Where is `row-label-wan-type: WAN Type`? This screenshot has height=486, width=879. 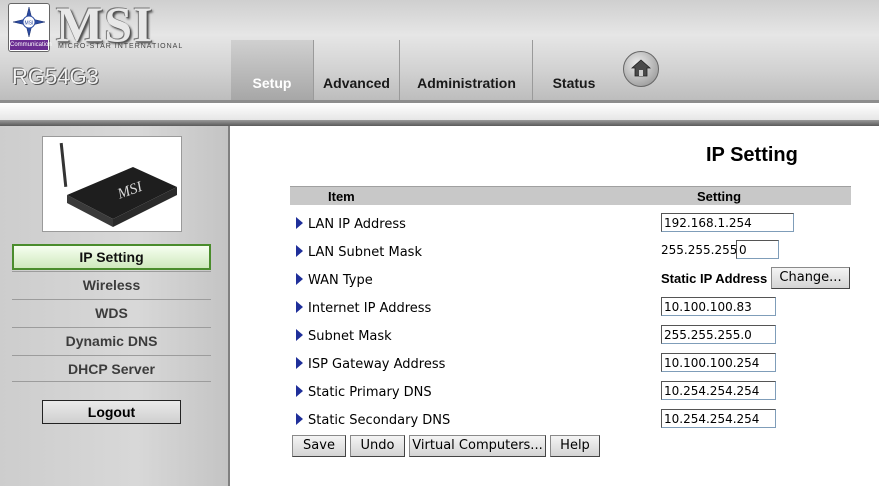 row-label-wan-type: WAN Type is located at coordinates (340, 280).